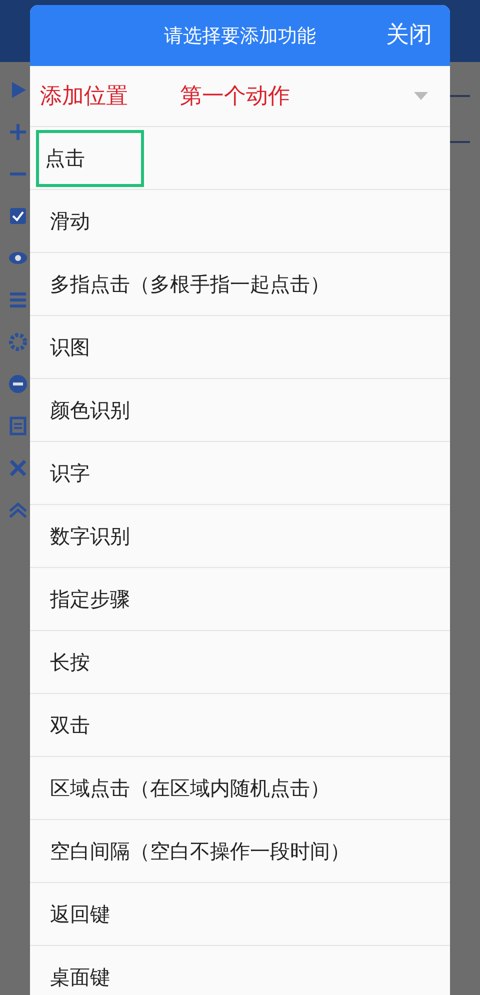 This screenshot has height=995, width=480. I want to click on function-item: 双击, so click(70, 725).